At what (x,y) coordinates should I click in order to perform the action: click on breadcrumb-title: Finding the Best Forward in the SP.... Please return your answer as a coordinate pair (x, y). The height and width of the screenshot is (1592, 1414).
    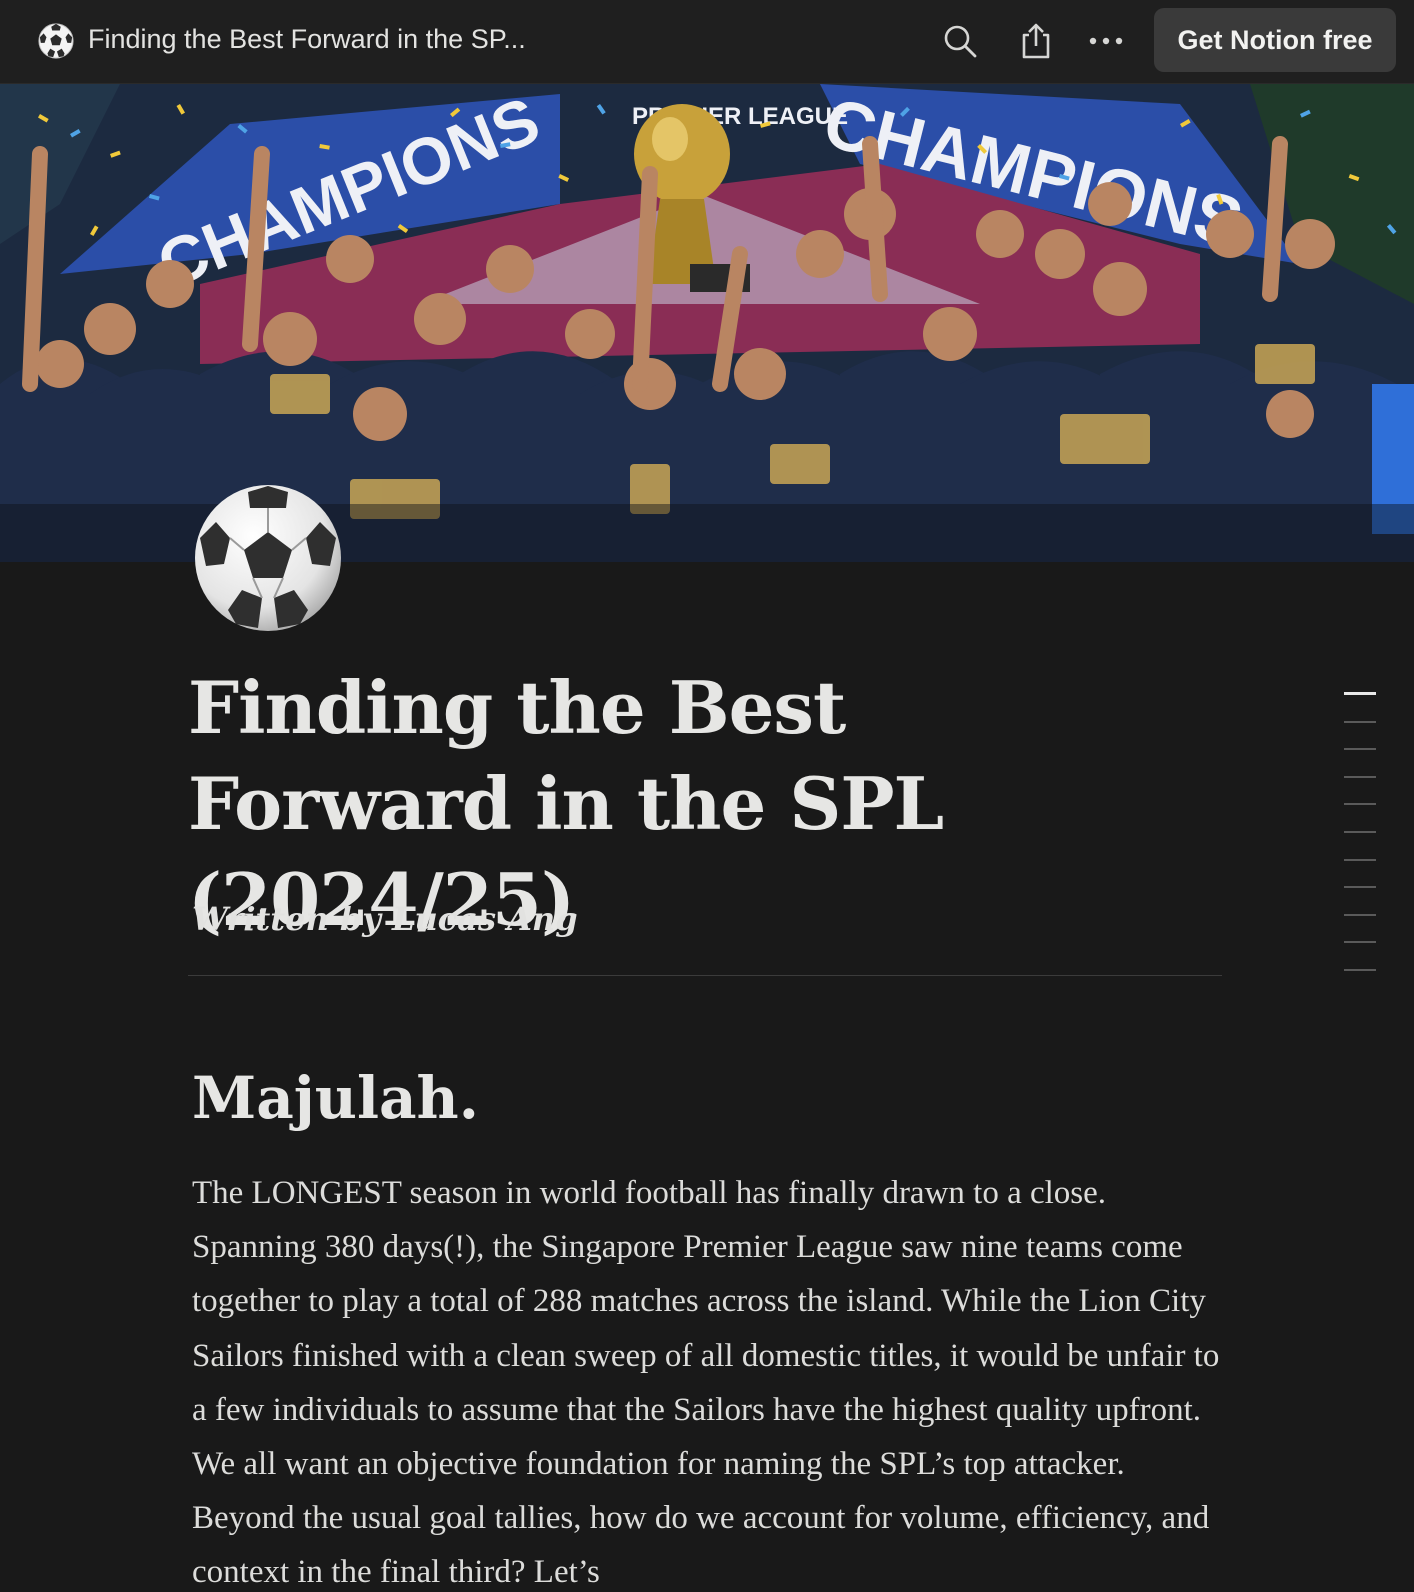
    Looking at the image, I should click on (307, 39).